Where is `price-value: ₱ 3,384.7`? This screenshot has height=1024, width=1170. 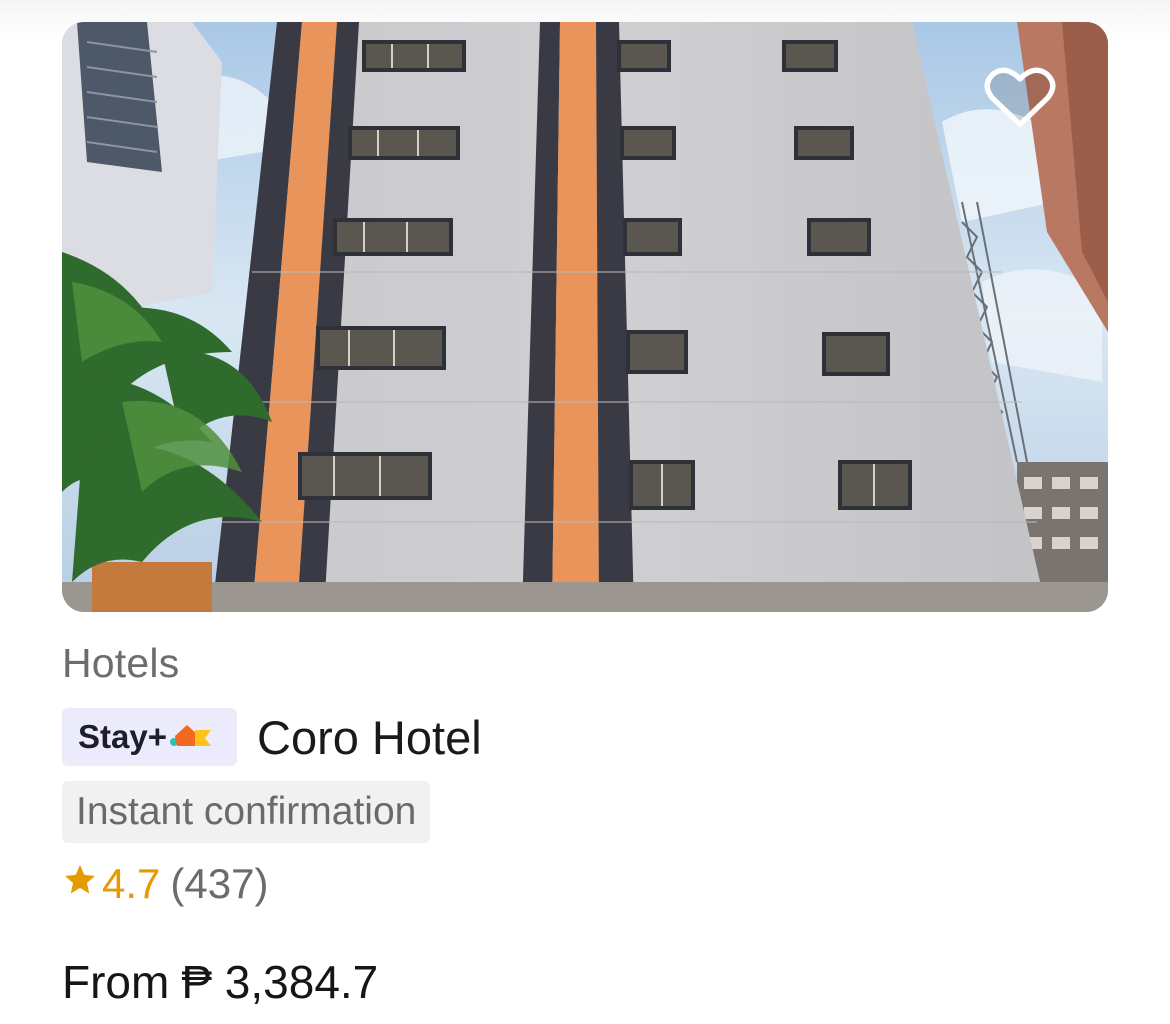 price-value: ₱ 3,384.7 is located at coordinates (280, 982).